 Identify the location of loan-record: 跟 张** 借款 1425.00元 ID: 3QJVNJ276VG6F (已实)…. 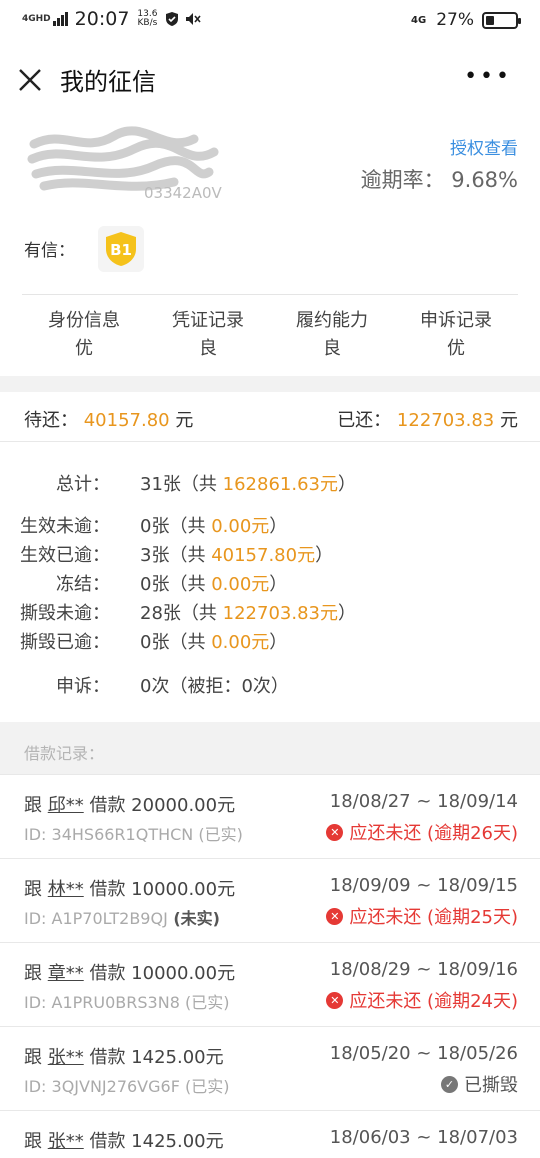
(270, 1068).